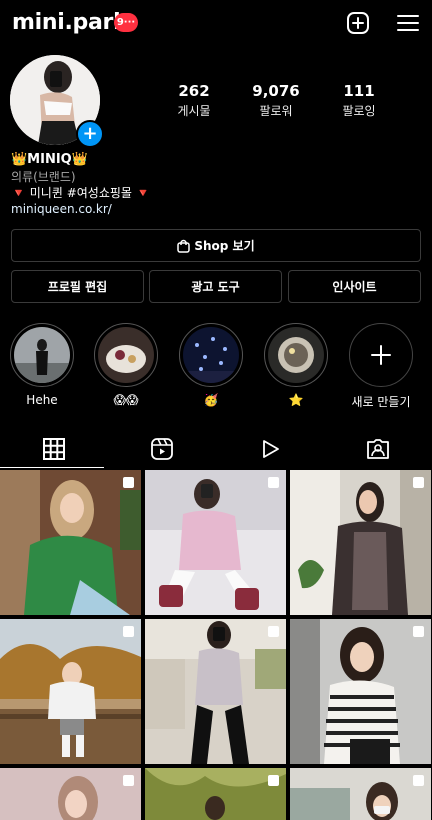 The width and height of the screenshot is (432, 820). I want to click on bio-category: 의류(브랜드), so click(43, 177).